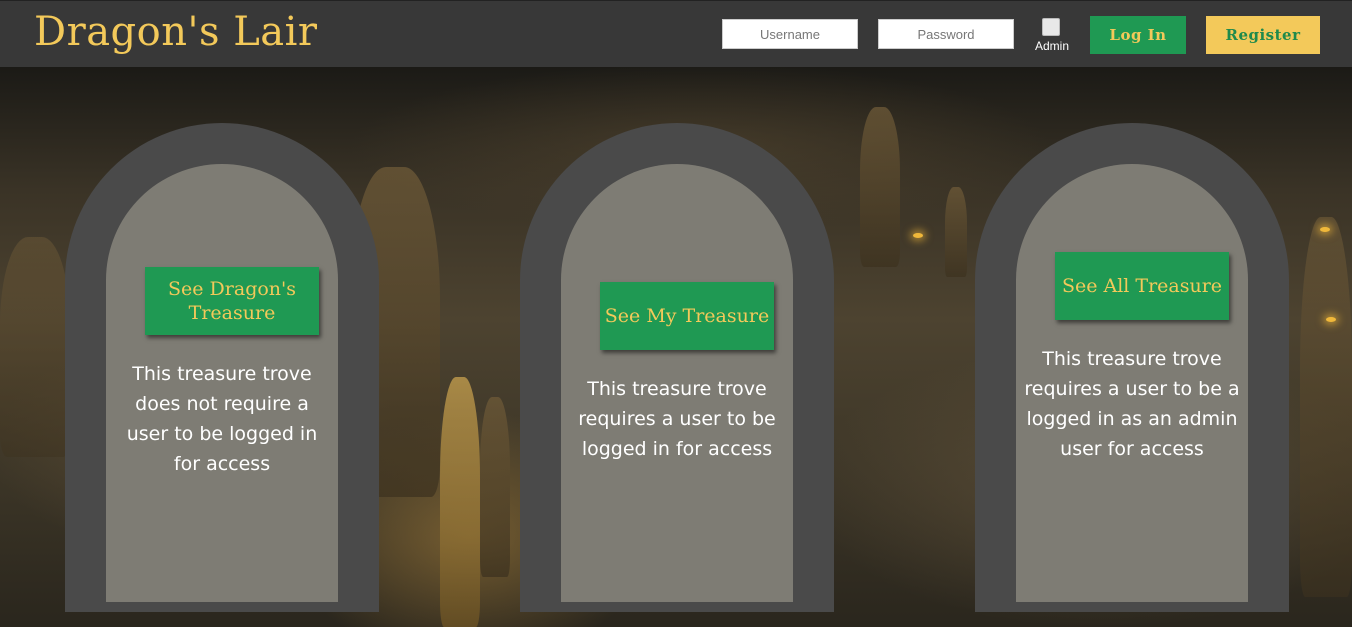 Image resolution: width=1352 pixels, height=627 pixels. Describe the element at coordinates (676, 33) in the screenshot. I see `top-navbar: Dragon's Lair Admin Log In Register` at that location.